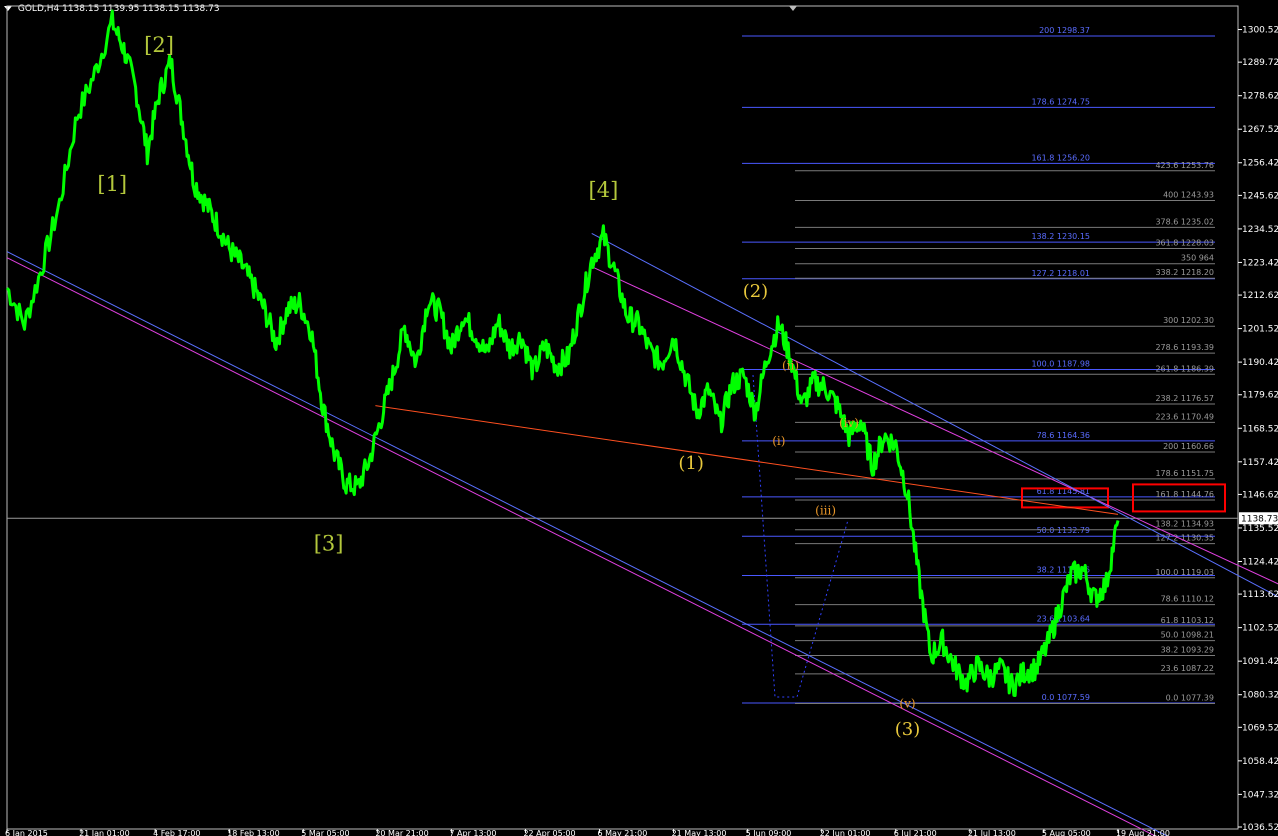 This screenshot has height=836, width=1278. I want to click on x-tick-label: 5 Aug 05:00, so click(1066, 832).